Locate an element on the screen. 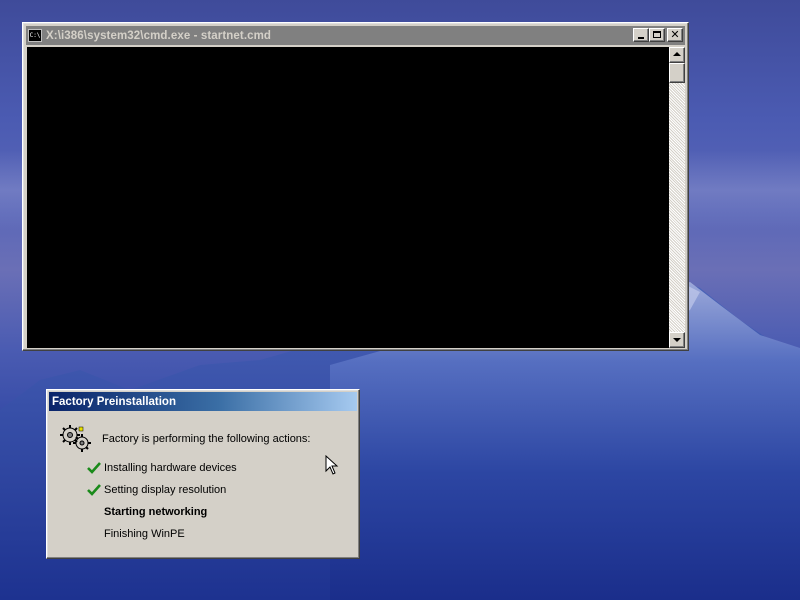 The image size is (800, 600). step-label: Installing hardware devices is located at coordinates (170, 468).